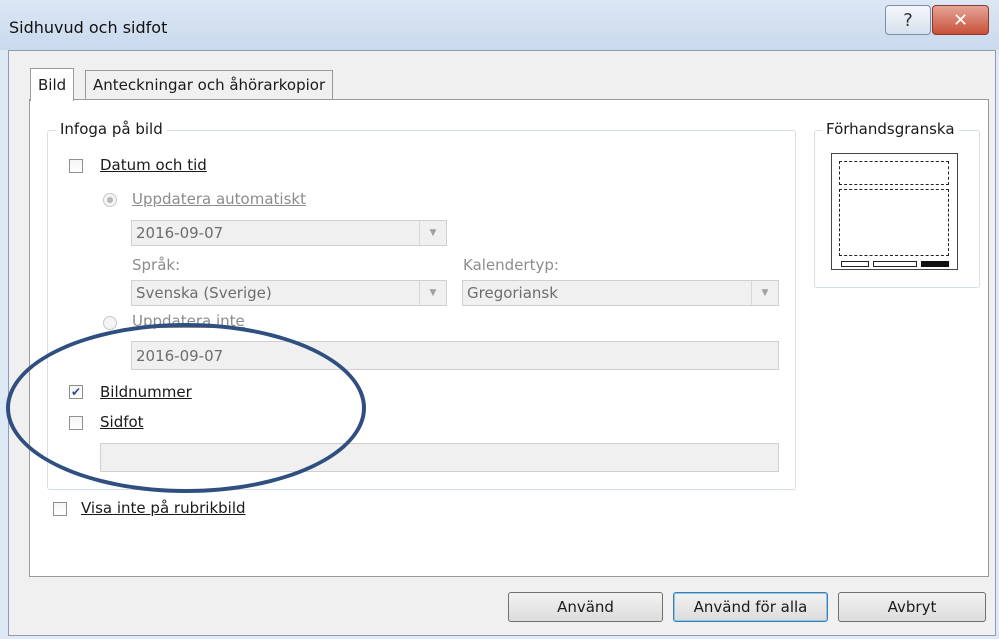  I want to click on check-icon: ✔, so click(76, 392).